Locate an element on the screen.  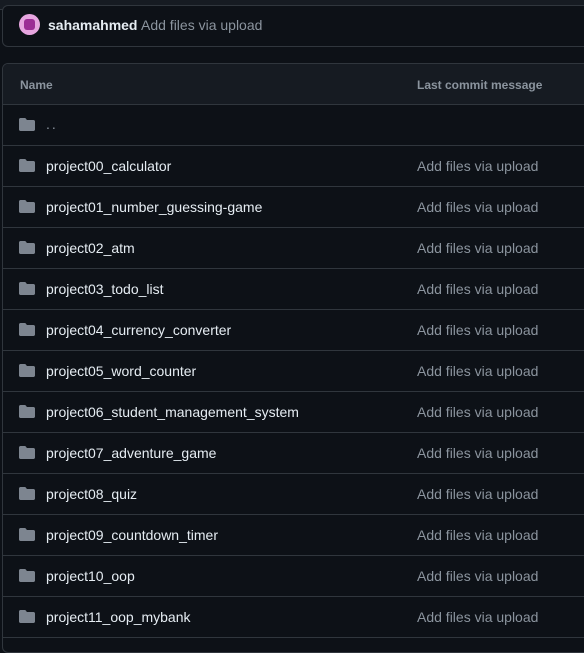
header-name: Name is located at coordinates (36, 85).